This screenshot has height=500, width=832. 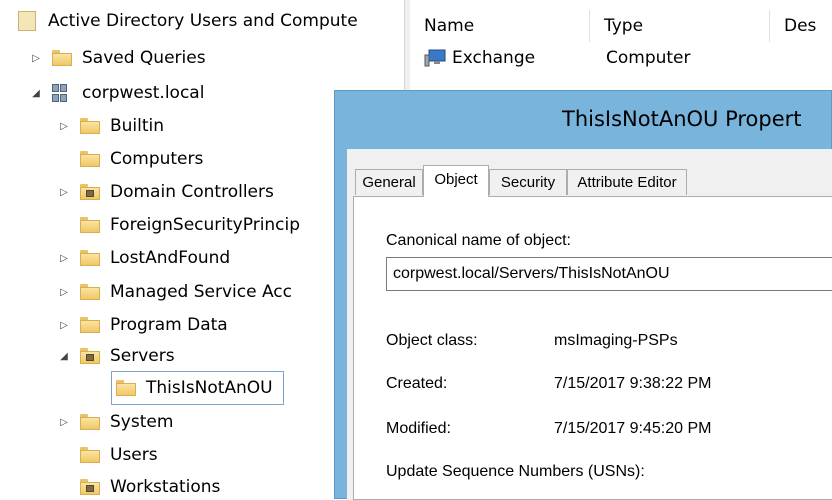 I want to click on tree-item-saved-queries: ▷ Saved Queries, so click(x=117, y=58).